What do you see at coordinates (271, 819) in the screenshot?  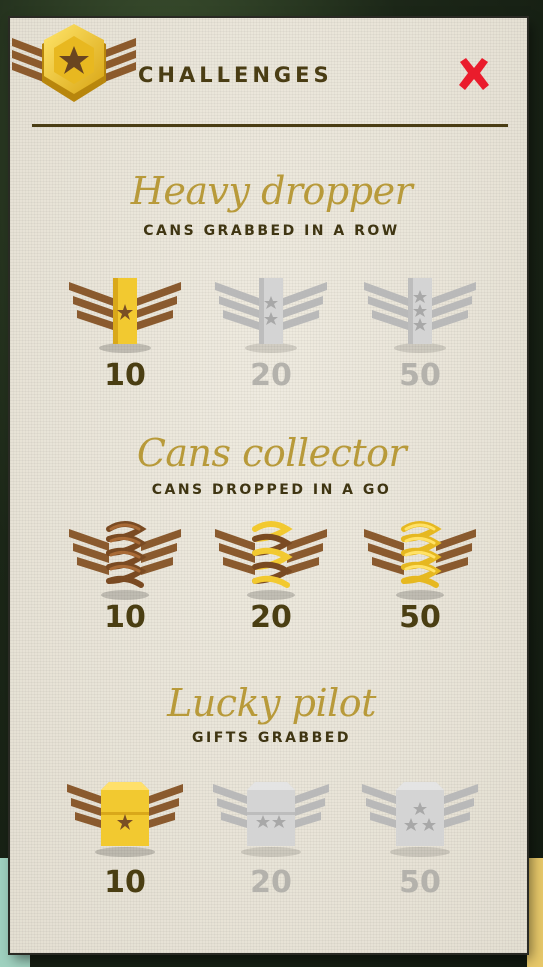 I see `gift-box-2-stars-icon` at bounding box center [271, 819].